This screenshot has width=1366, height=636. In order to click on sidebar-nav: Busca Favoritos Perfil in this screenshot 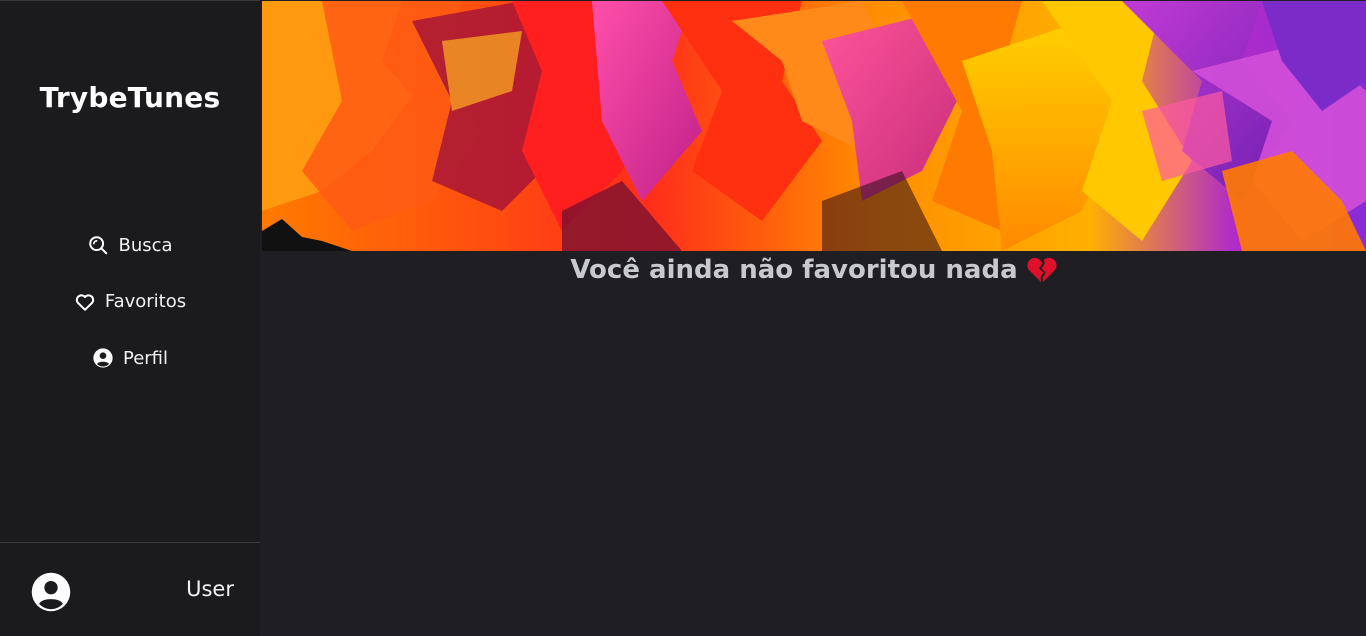, I will do `click(130, 315)`.